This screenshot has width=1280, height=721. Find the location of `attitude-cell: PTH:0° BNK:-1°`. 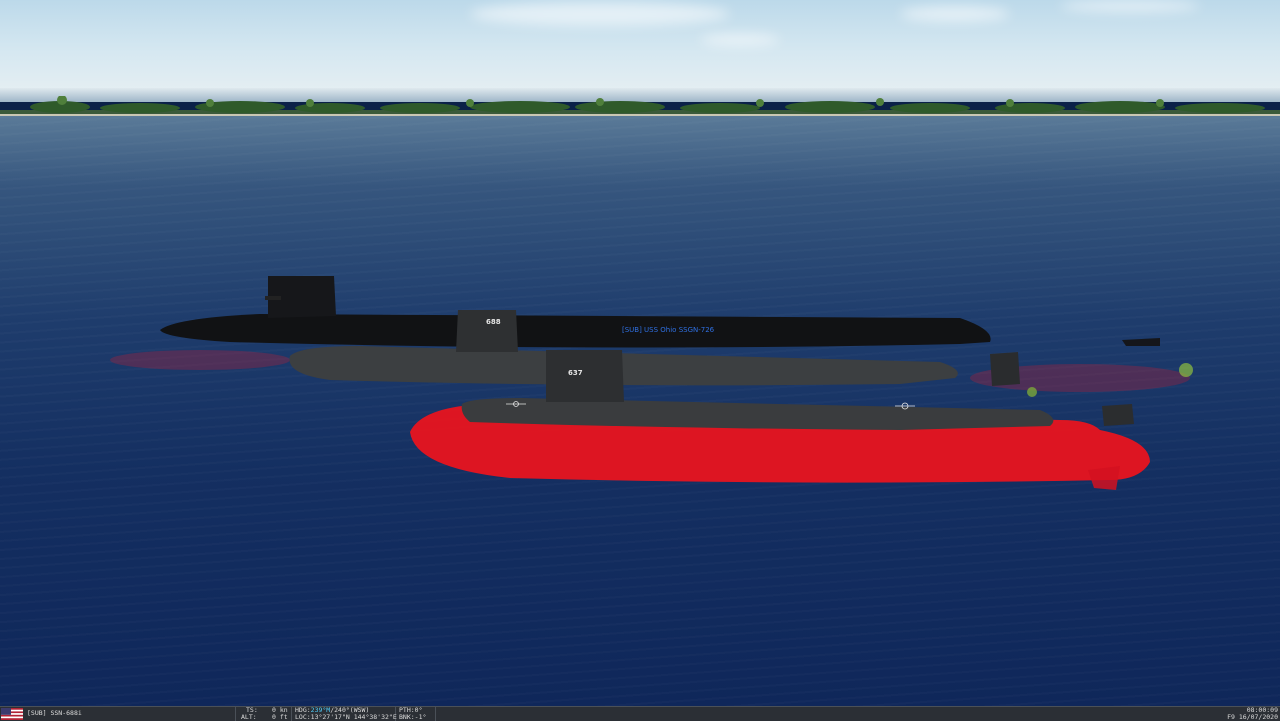

attitude-cell: PTH:0° BNK:-1° is located at coordinates (416, 714).